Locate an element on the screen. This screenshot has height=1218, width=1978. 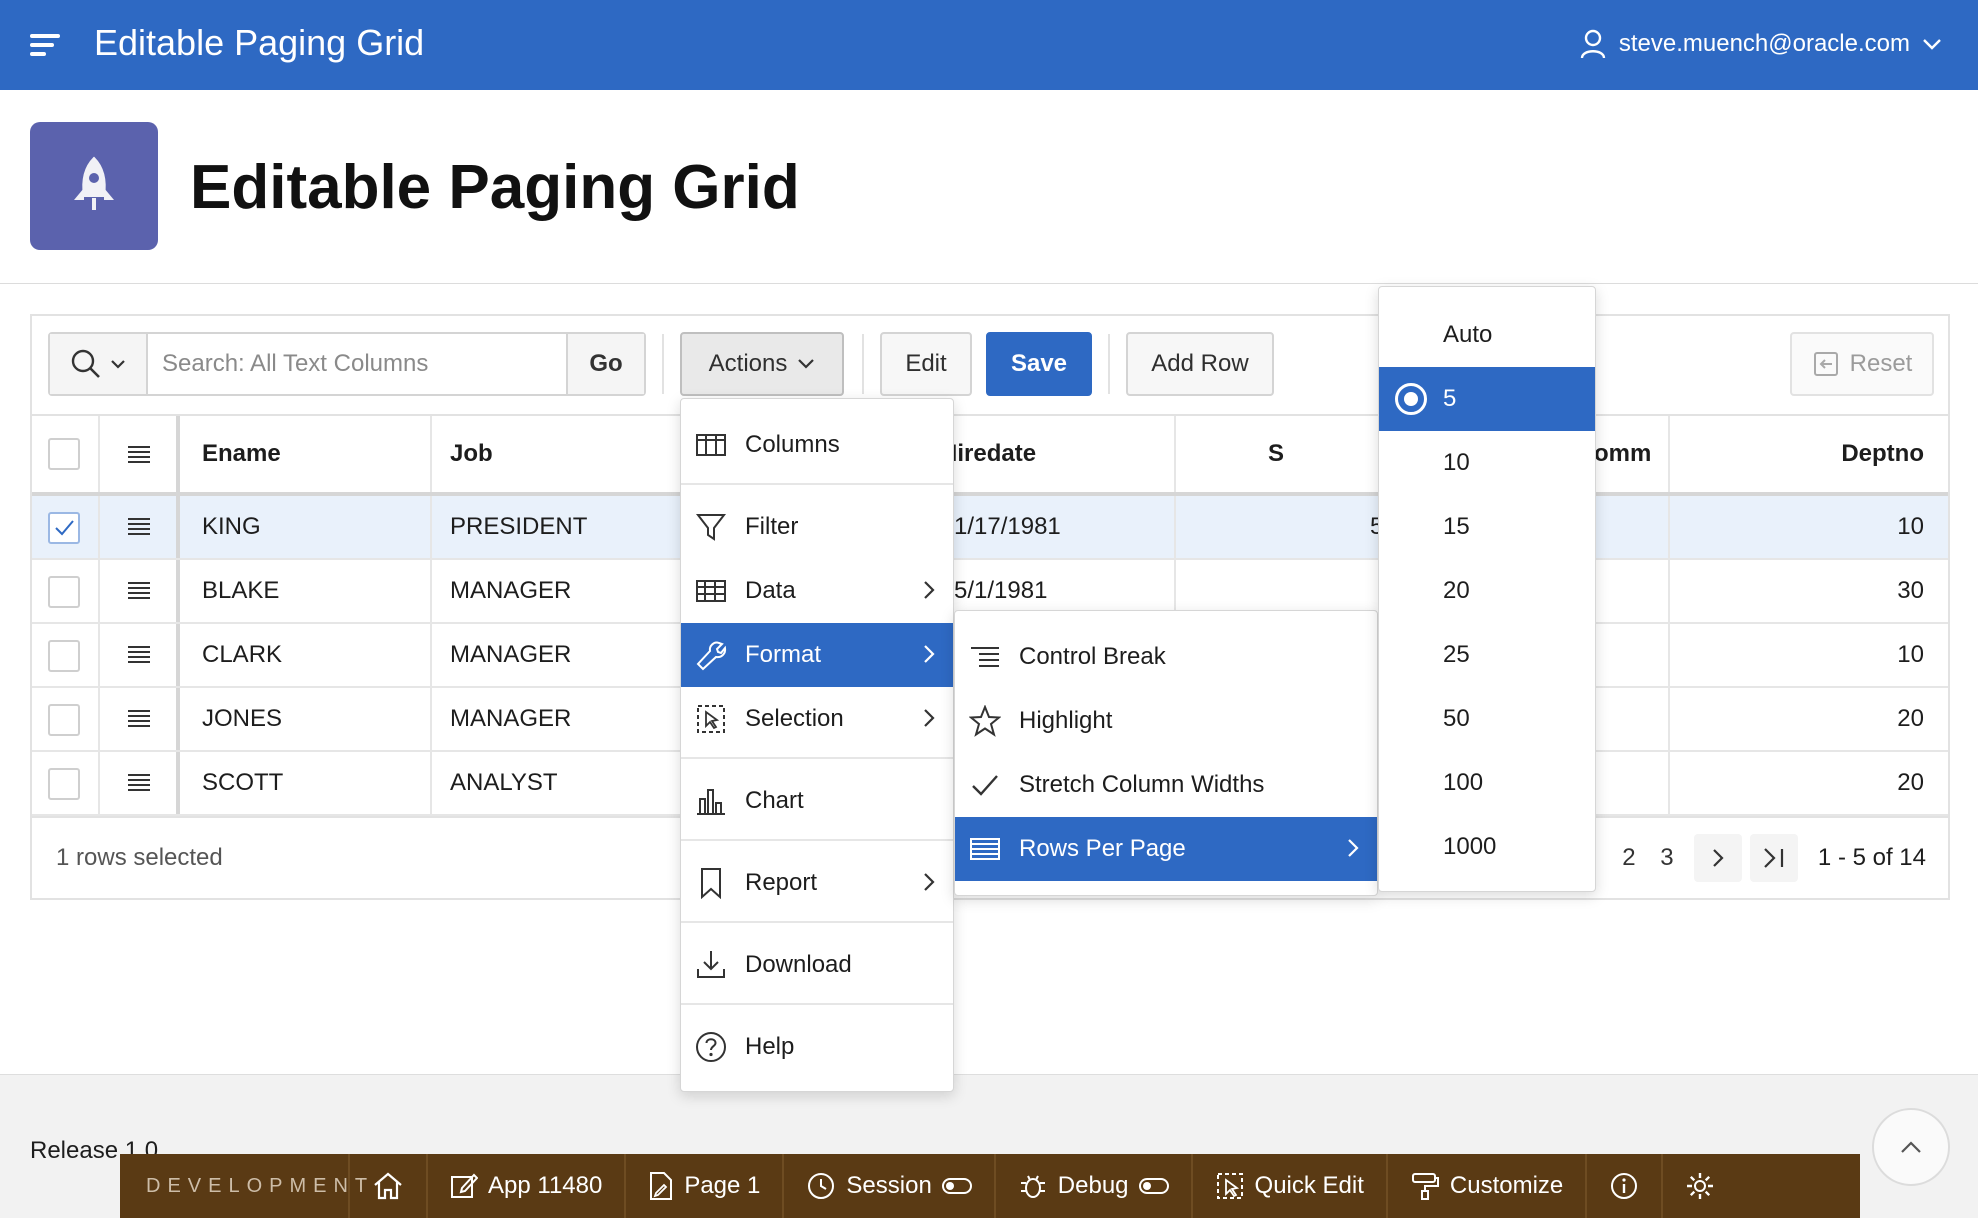
edit-button: Edit is located at coordinates (926, 364).